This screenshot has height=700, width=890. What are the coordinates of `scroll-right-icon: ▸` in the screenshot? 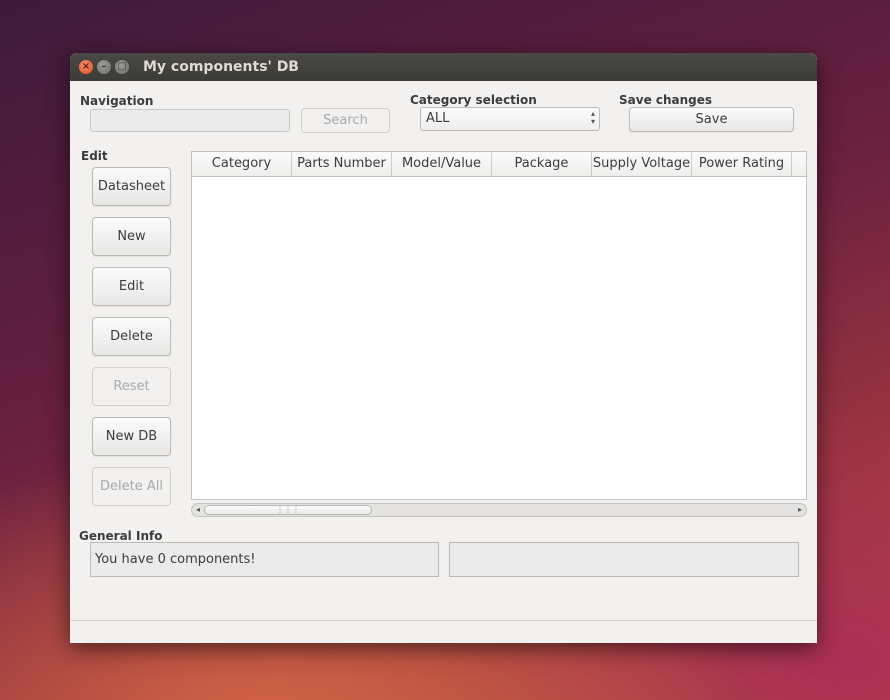 It's located at (800, 510).